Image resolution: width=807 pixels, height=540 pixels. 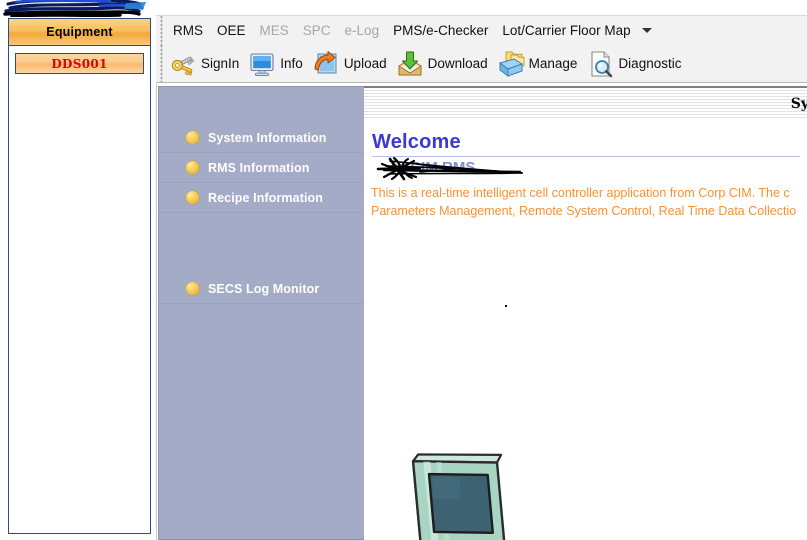 What do you see at coordinates (188, 30) in the screenshot?
I see `menu-item-rms: RMS` at bounding box center [188, 30].